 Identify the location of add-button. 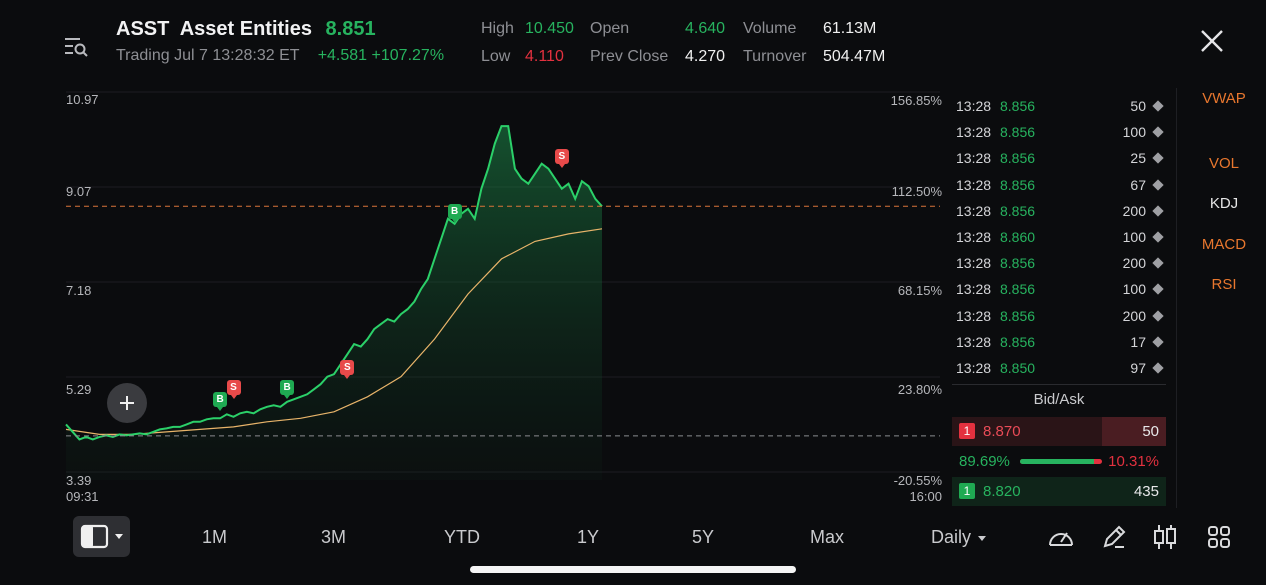
(127, 403).